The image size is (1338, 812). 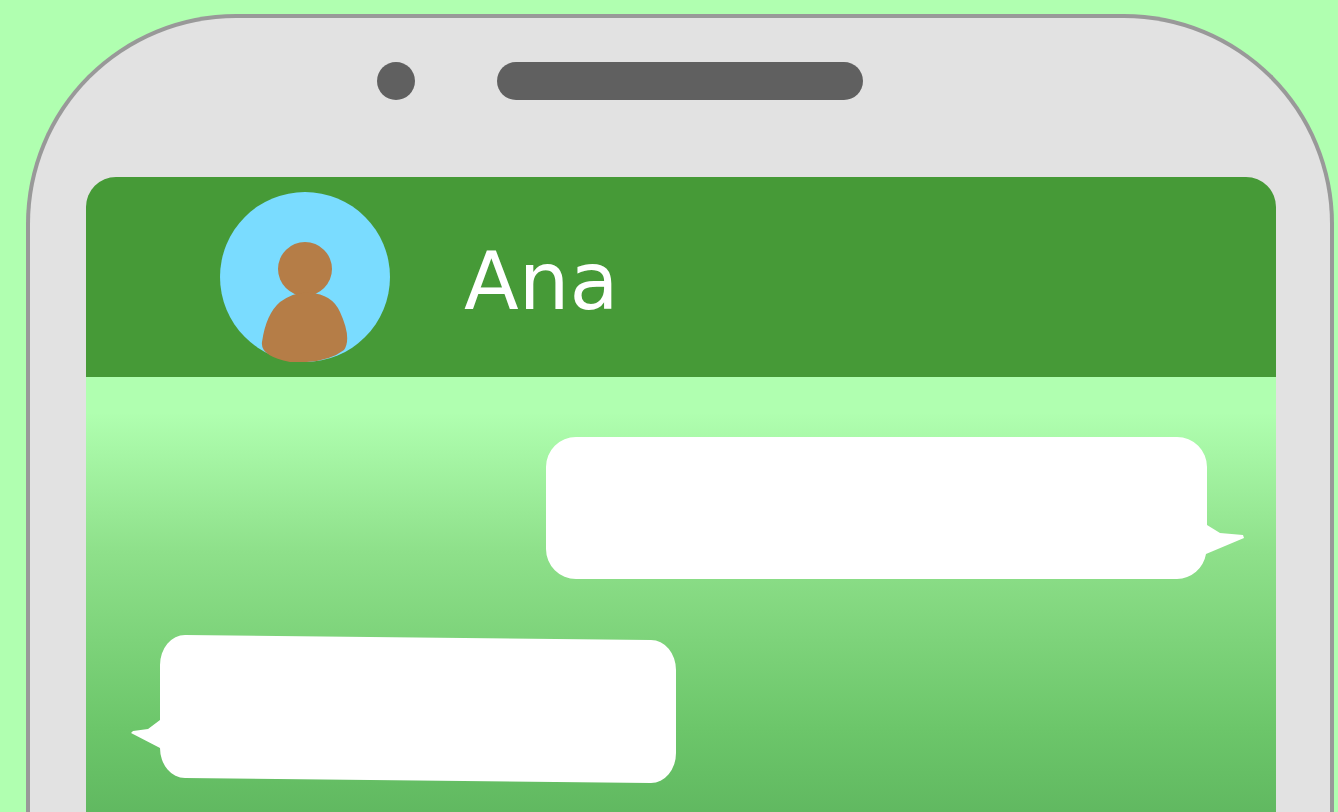 What do you see at coordinates (396, 81) in the screenshot?
I see `camera-dot` at bounding box center [396, 81].